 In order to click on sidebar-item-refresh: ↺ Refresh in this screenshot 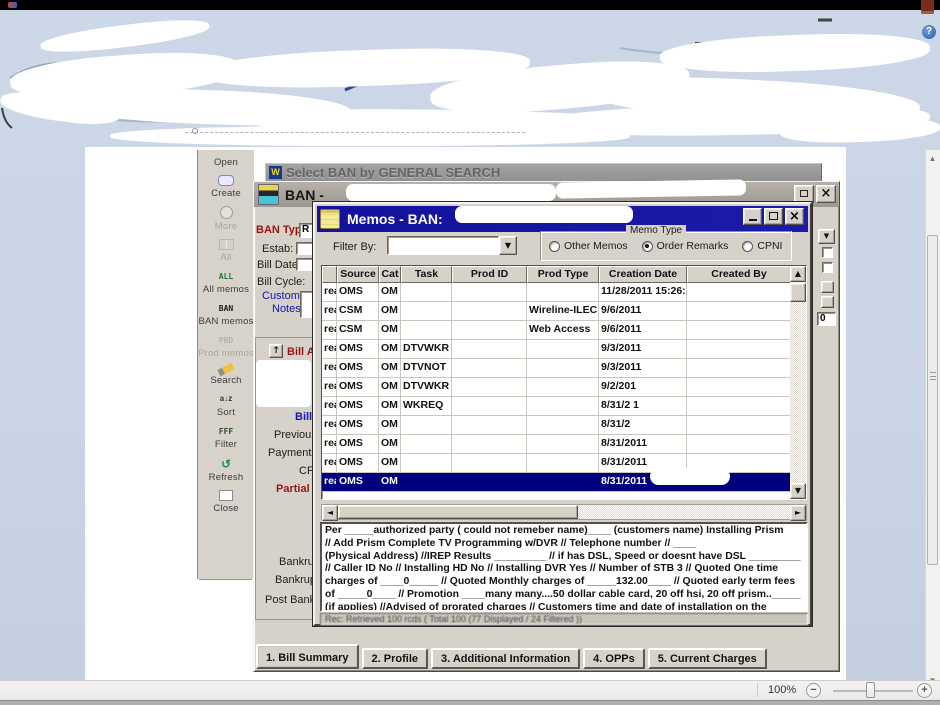, I will do `click(226, 470)`.